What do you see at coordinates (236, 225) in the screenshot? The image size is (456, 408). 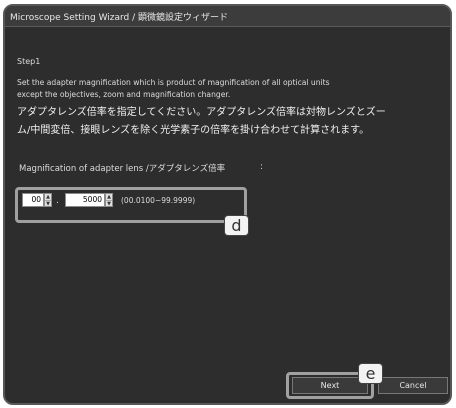 I see `callout-d-label: d` at bounding box center [236, 225].